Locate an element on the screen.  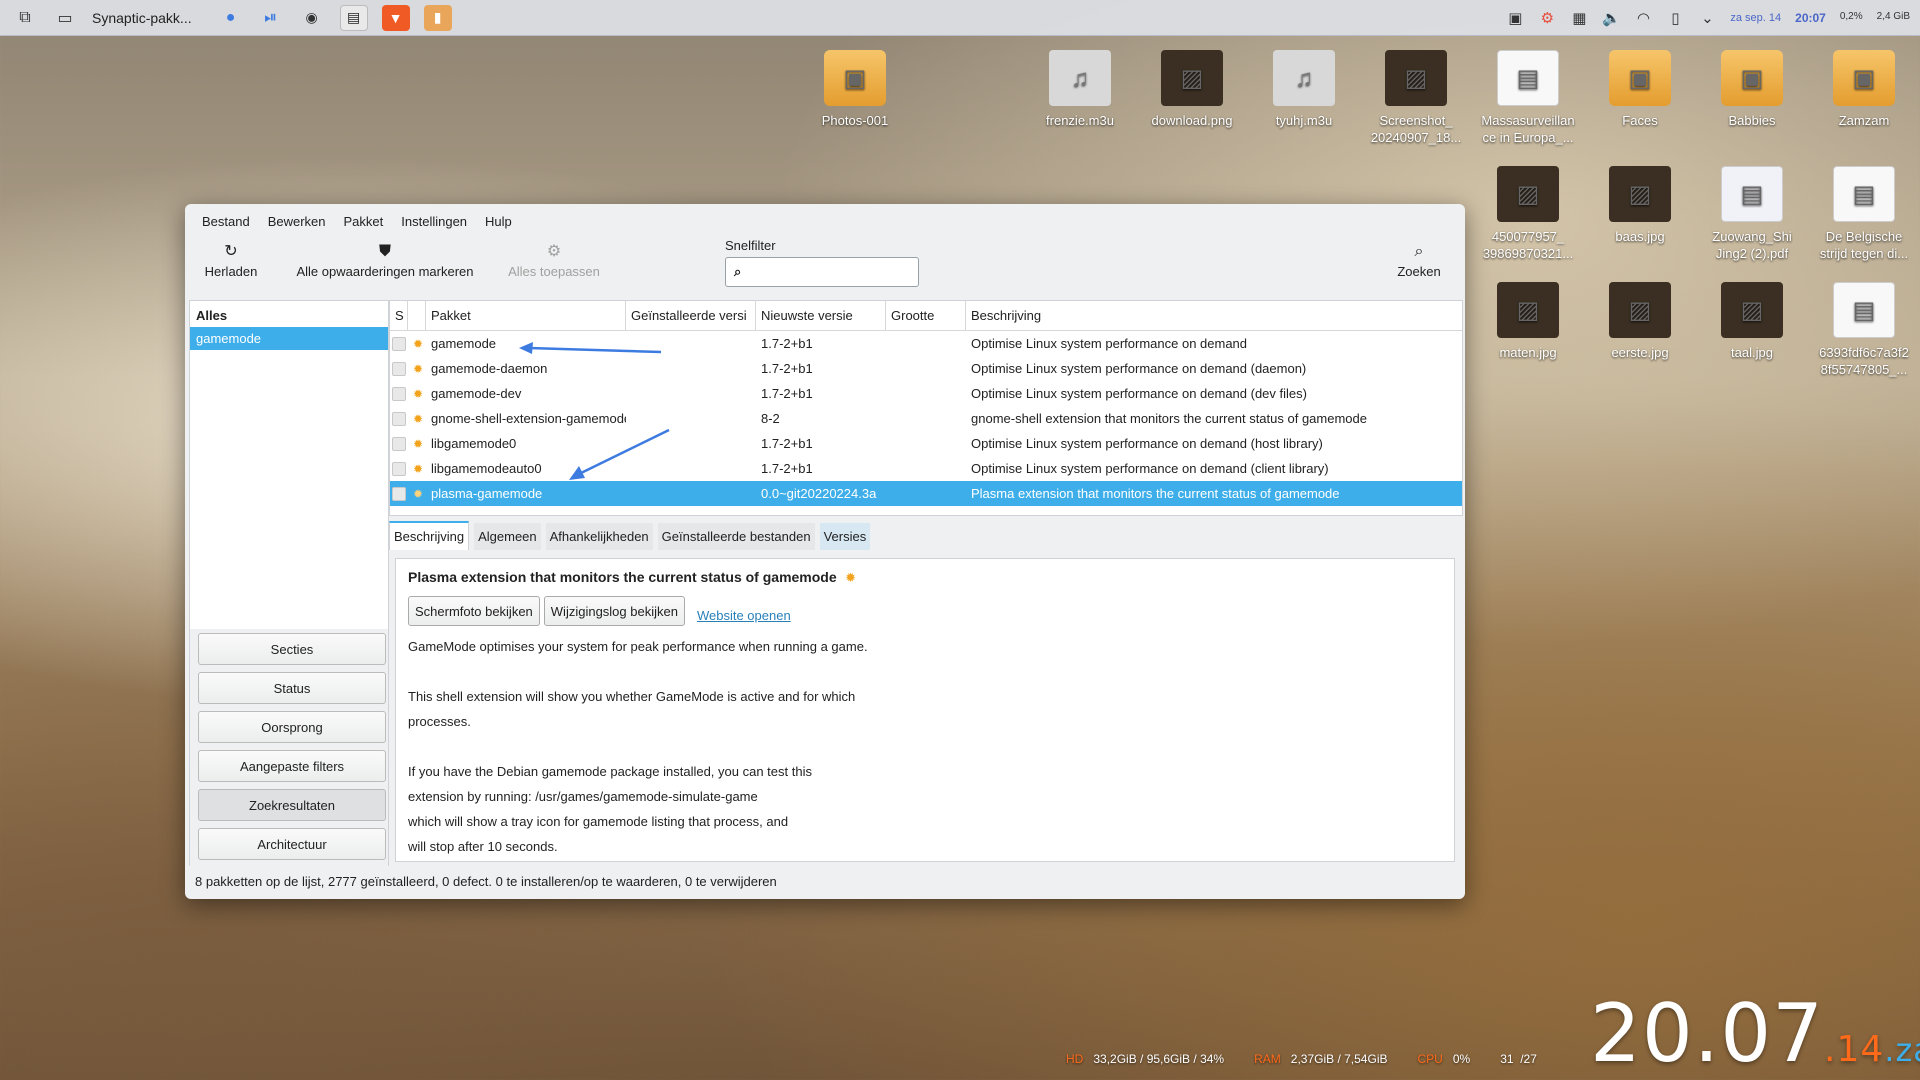
photo-thumbnail-icon: ▨ is located at coordinates (1192, 78).